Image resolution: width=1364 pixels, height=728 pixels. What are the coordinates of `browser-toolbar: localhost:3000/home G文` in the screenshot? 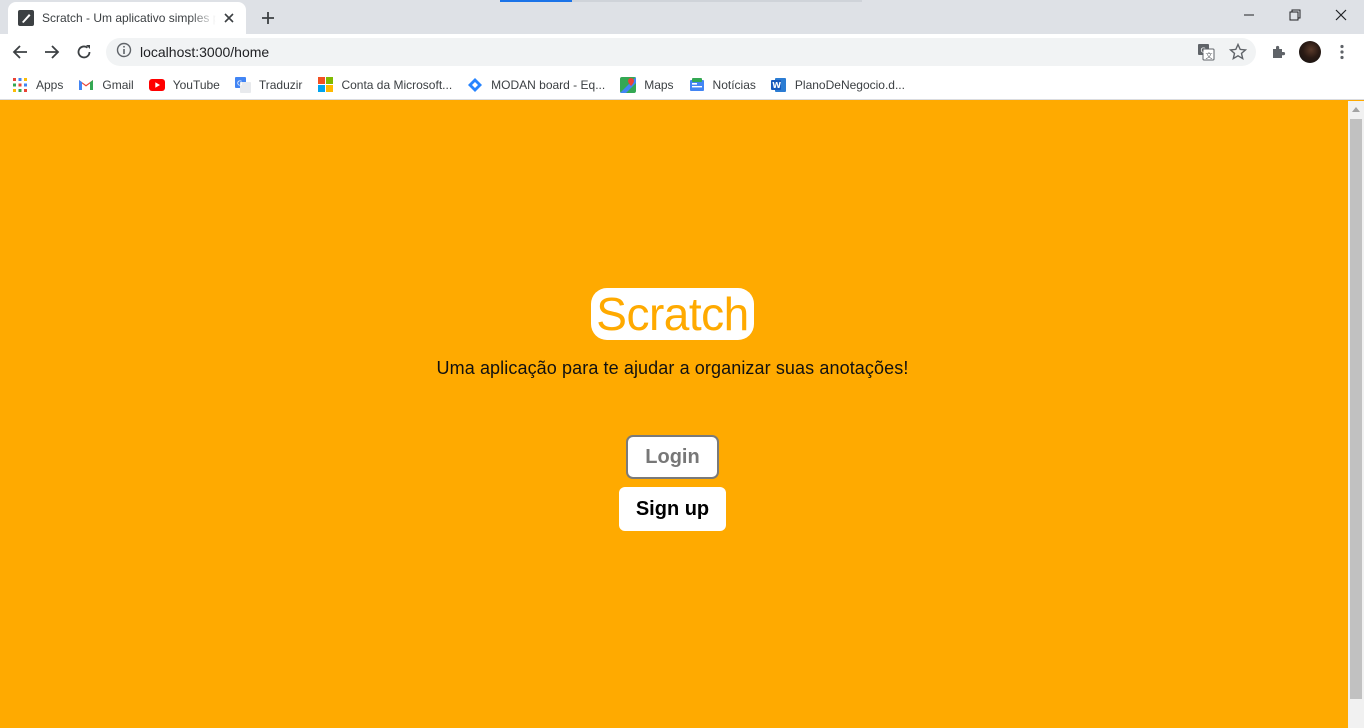 It's located at (682, 52).